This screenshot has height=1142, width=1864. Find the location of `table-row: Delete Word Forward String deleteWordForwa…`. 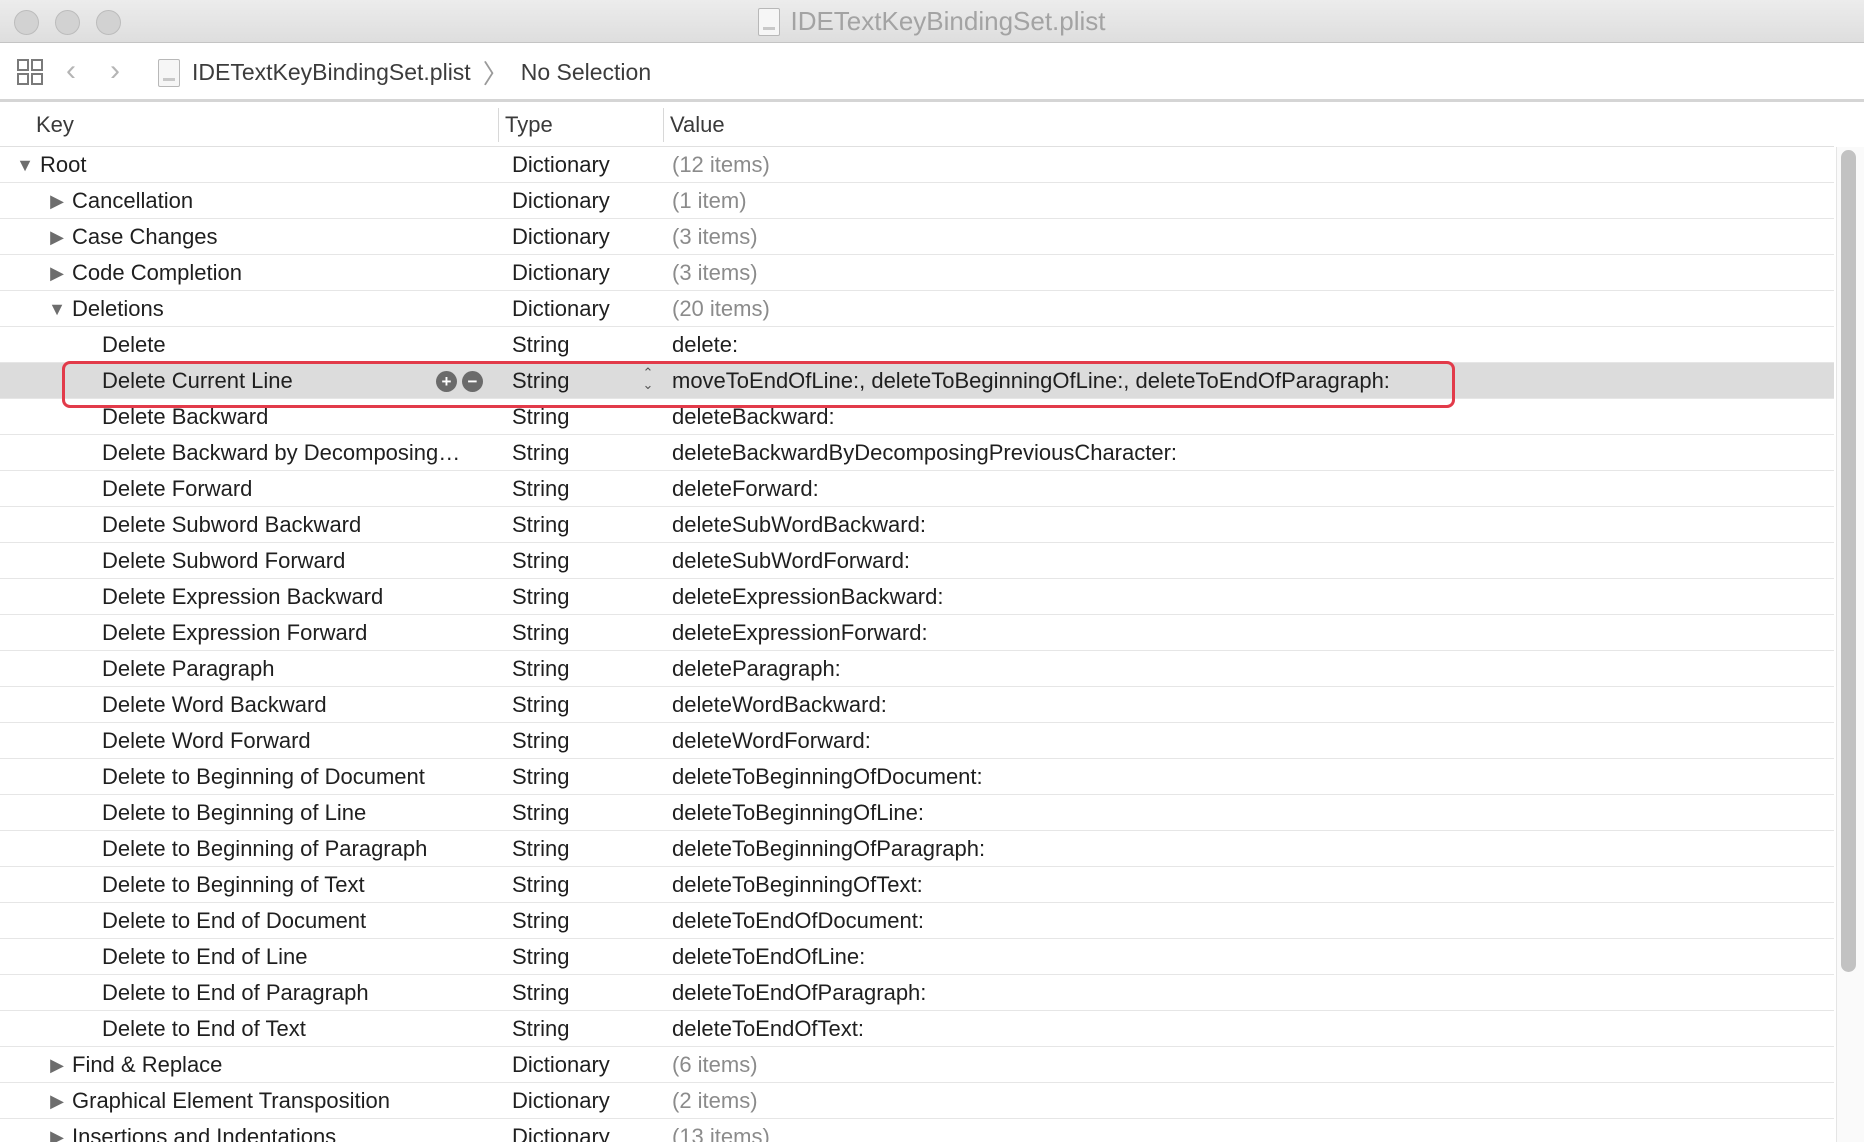

table-row: Delete Word Forward String deleteWordForwa… is located at coordinates (917, 741).